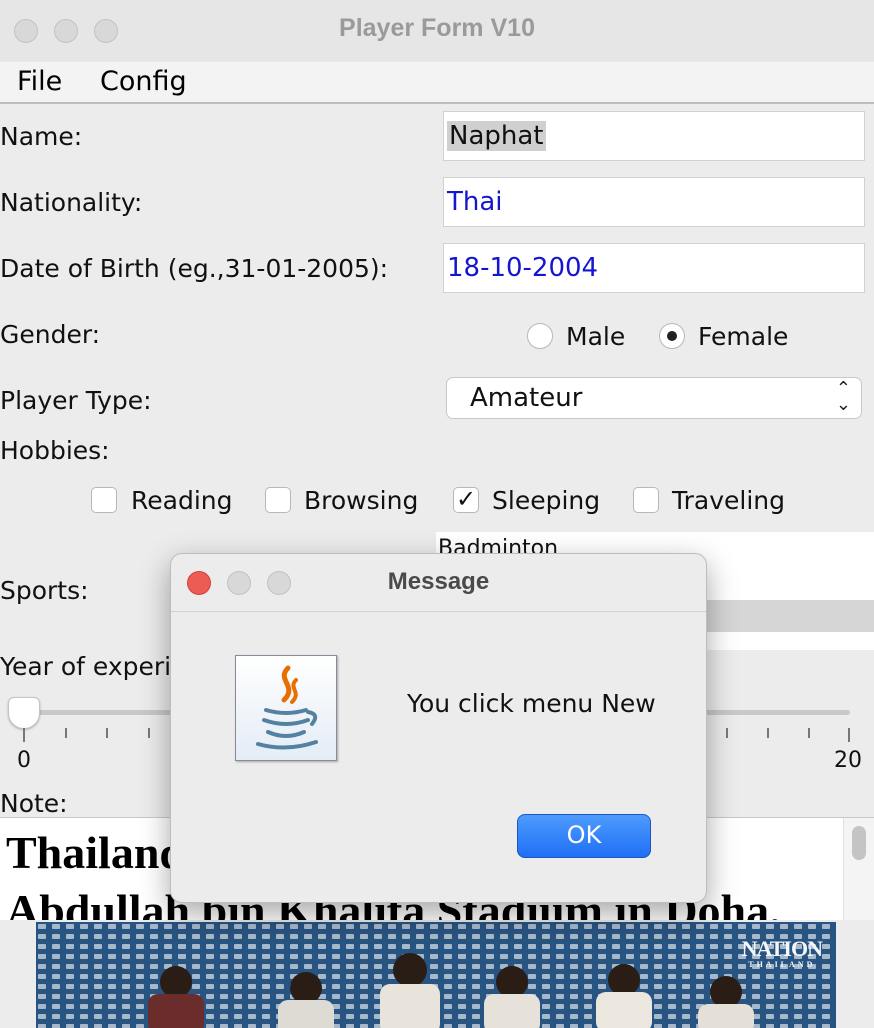 Image resolution: width=874 pixels, height=1028 pixels. What do you see at coordinates (526, 398) in the screenshot?
I see `player-type-value: Amateur` at bounding box center [526, 398].